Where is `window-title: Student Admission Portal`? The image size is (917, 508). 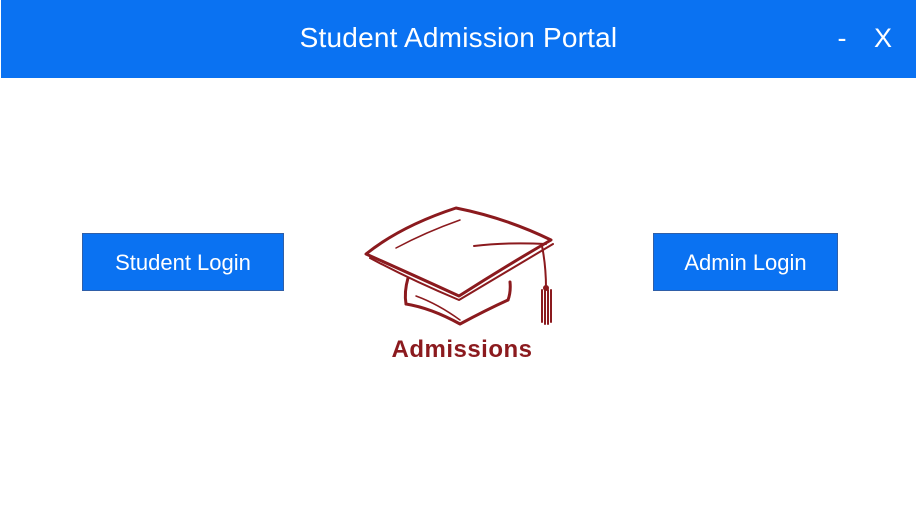
window-title: Student Admission Portal is located at coordinates (458, 37).